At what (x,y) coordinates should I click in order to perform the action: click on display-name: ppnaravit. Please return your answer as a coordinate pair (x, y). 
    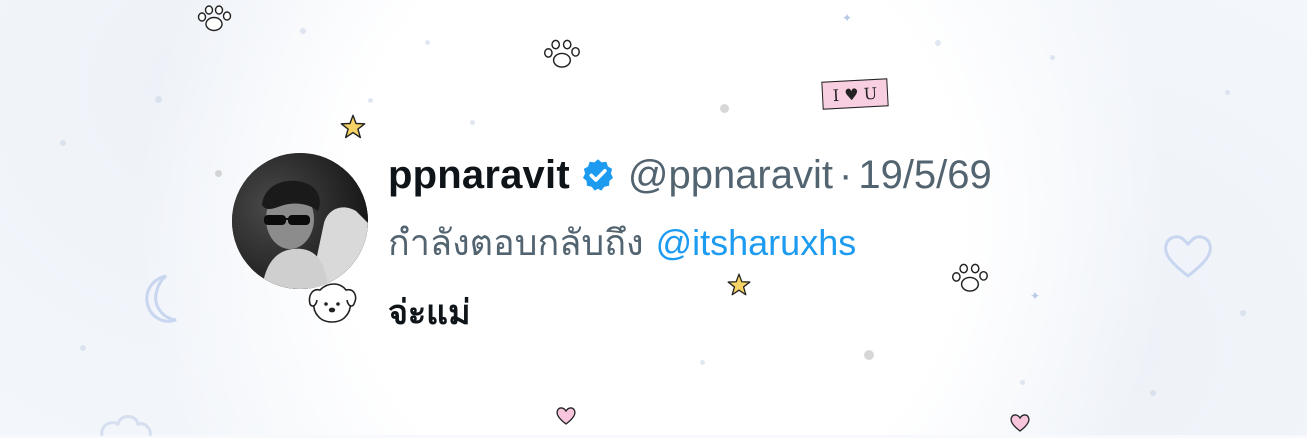
    Looking at the image, I should click on (479, 175).